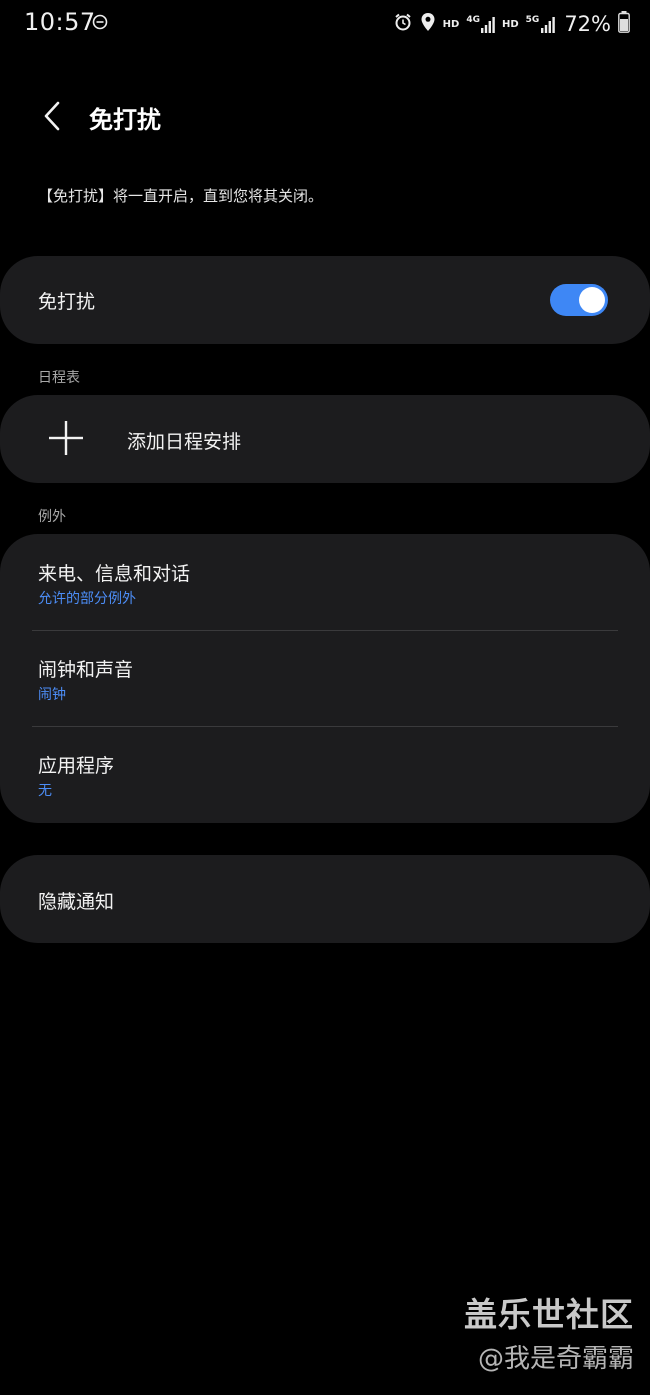 The image size is (650, 1395). What do you see at coordinates (60, 22) in the screenshot?
I see `status-time: 10:57` at bounding box center [60, 22].